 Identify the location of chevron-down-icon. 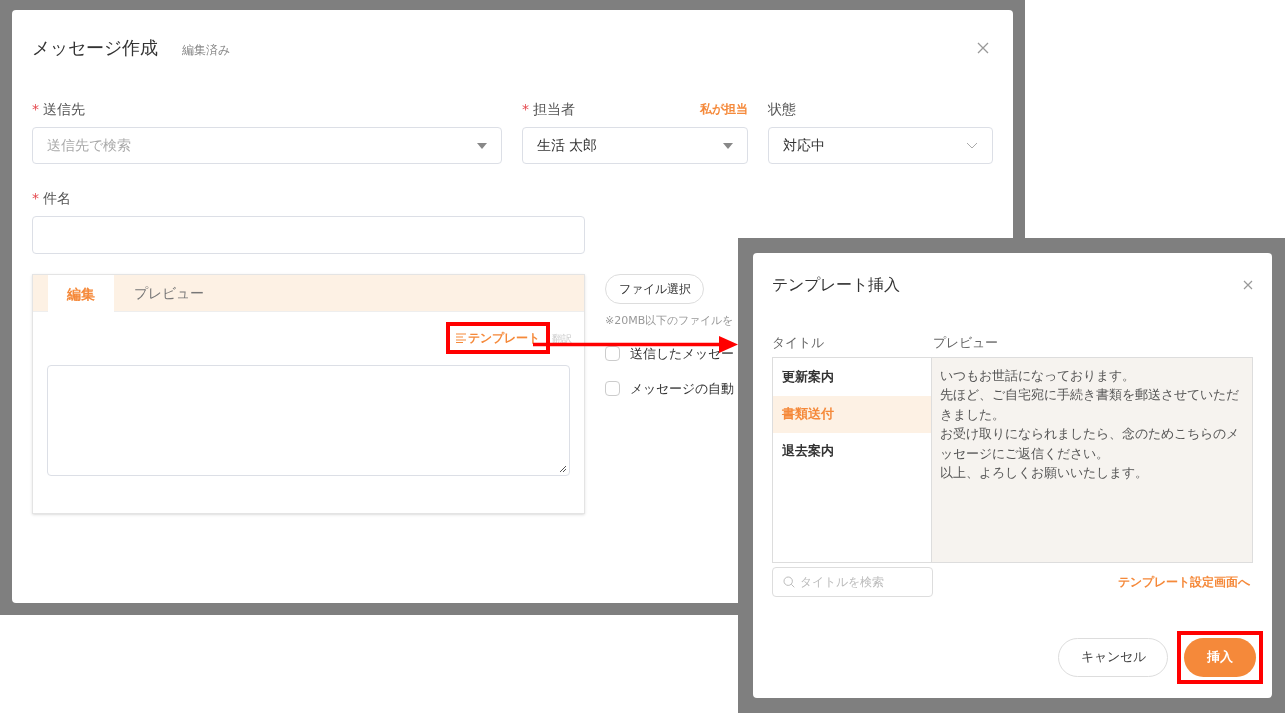
(972, 145).